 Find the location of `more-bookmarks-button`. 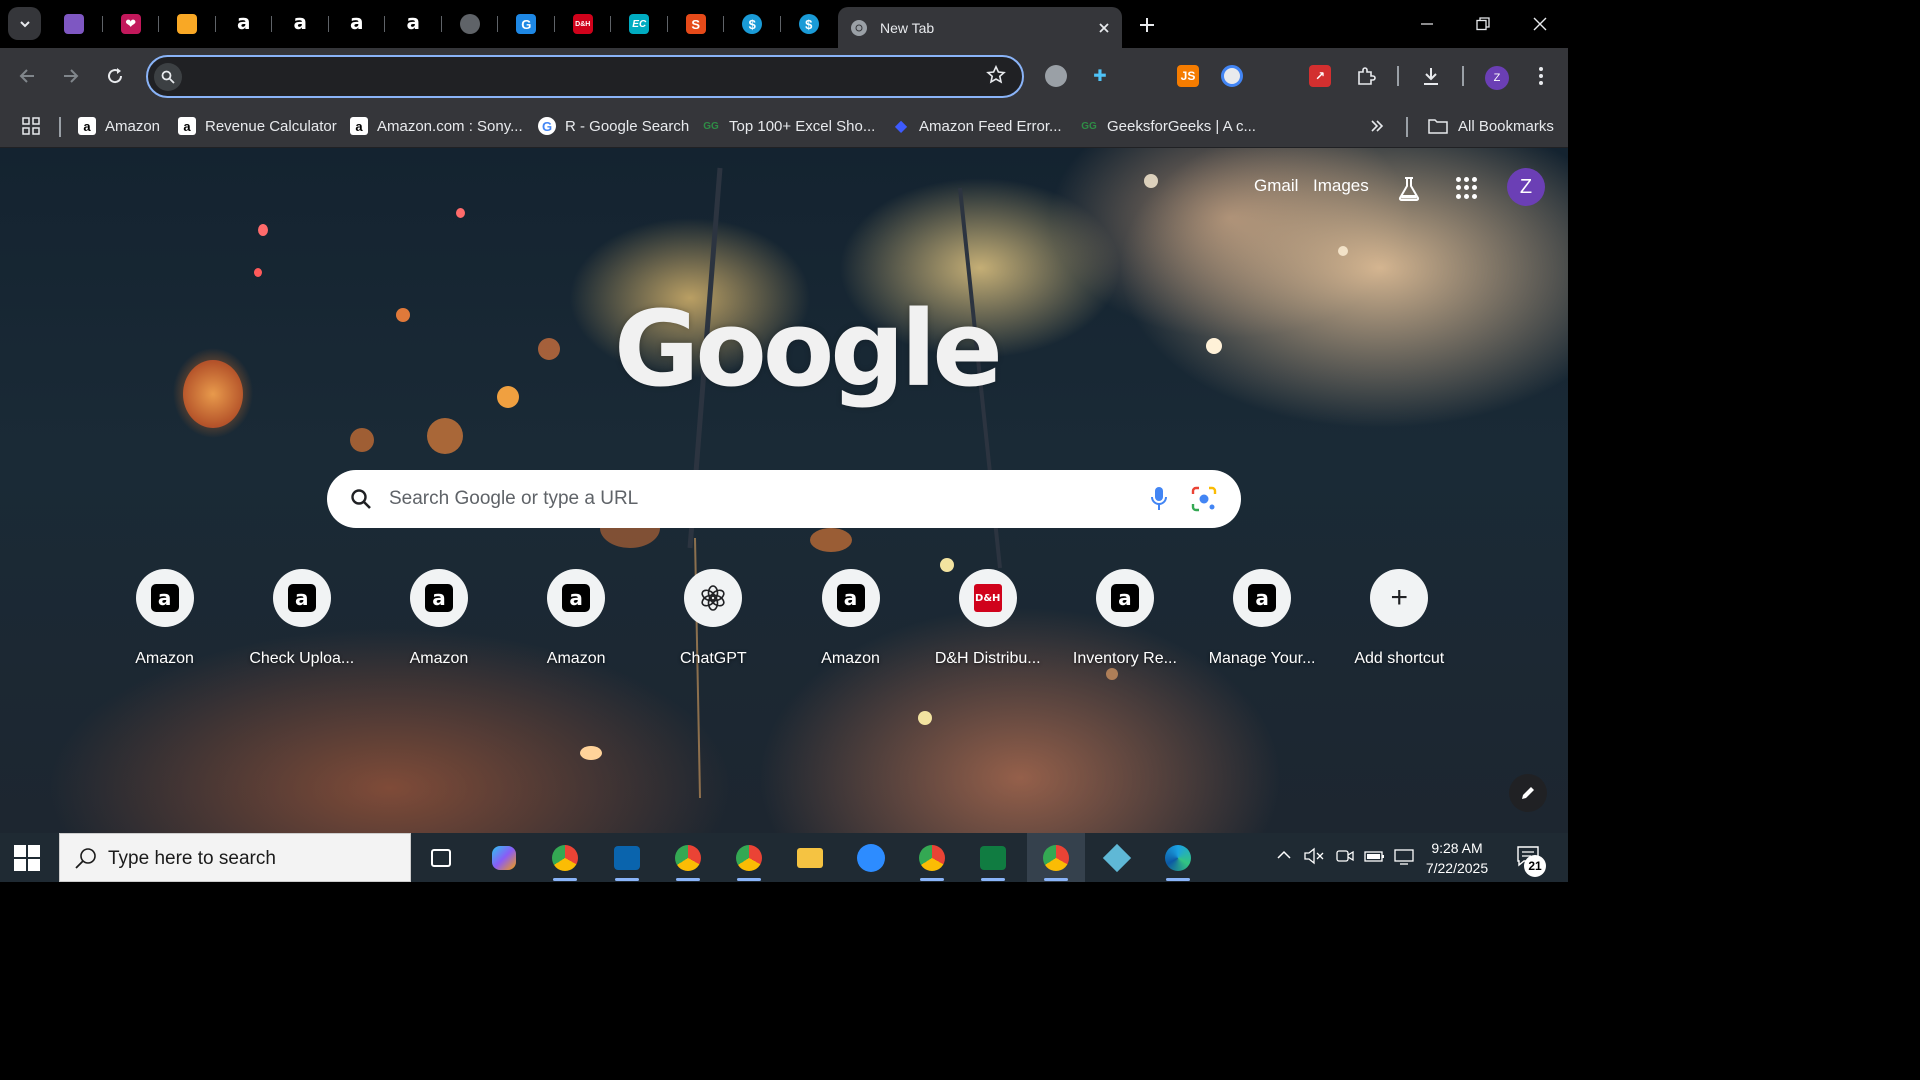

more-bookmarks-button is located at coordinates (1377, 126).